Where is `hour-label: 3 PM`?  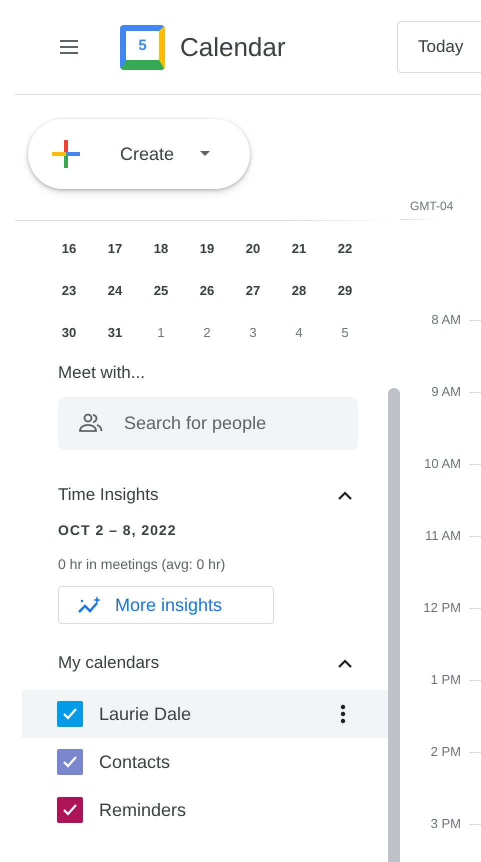
hour-label: 3 PM is located at coordinates (445, 824).